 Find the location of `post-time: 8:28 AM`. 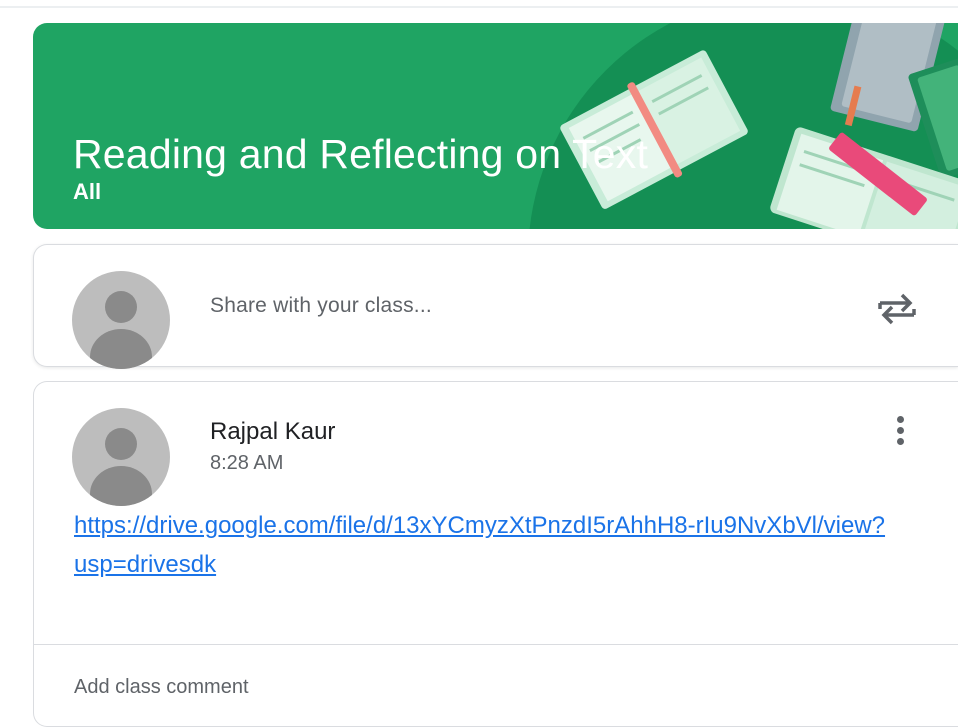

post-time: 8:28 AM is located at coordinates (247, 463).